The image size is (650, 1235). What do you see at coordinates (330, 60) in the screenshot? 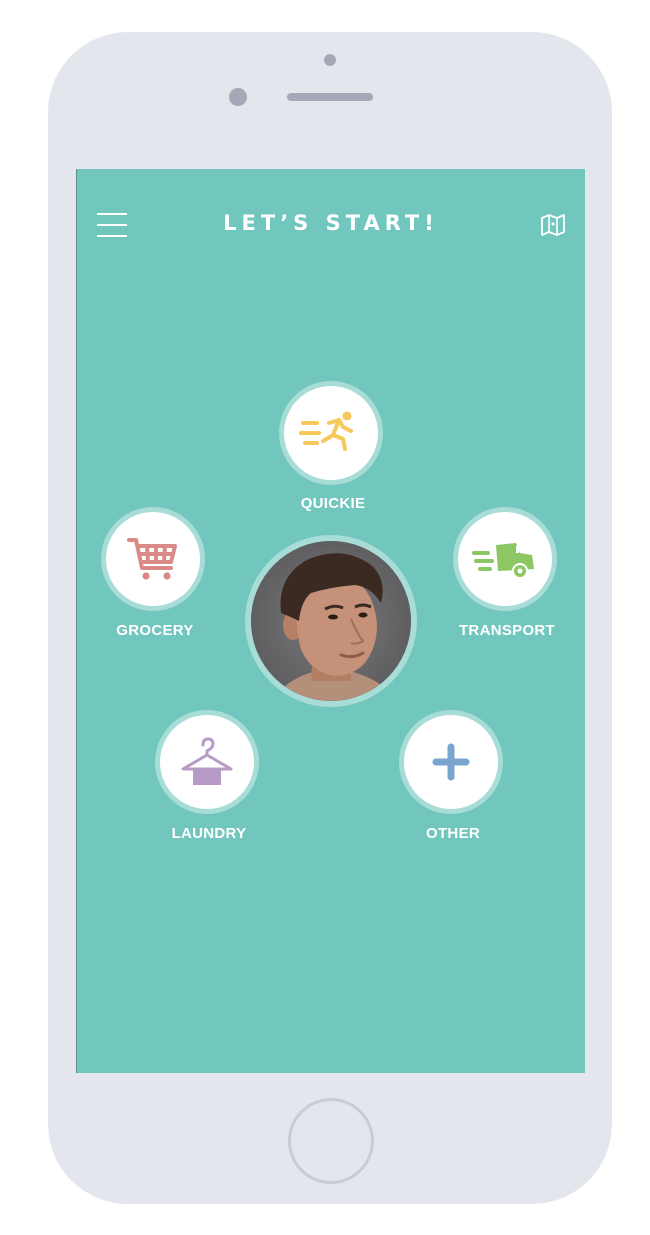
I see `camera-dot` at bounding box center [330, 60].